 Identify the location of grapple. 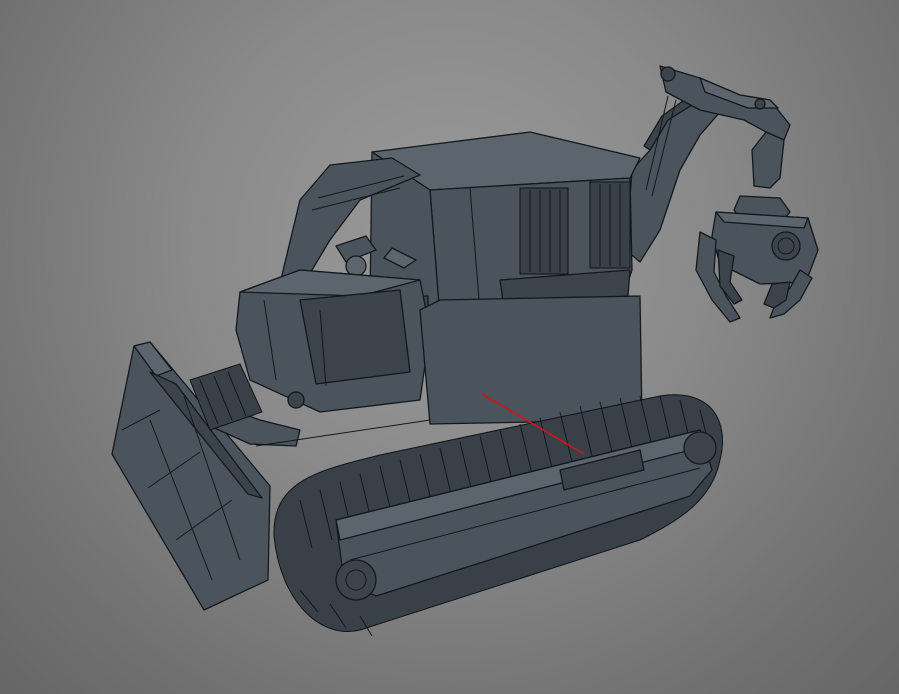
(757, 259).